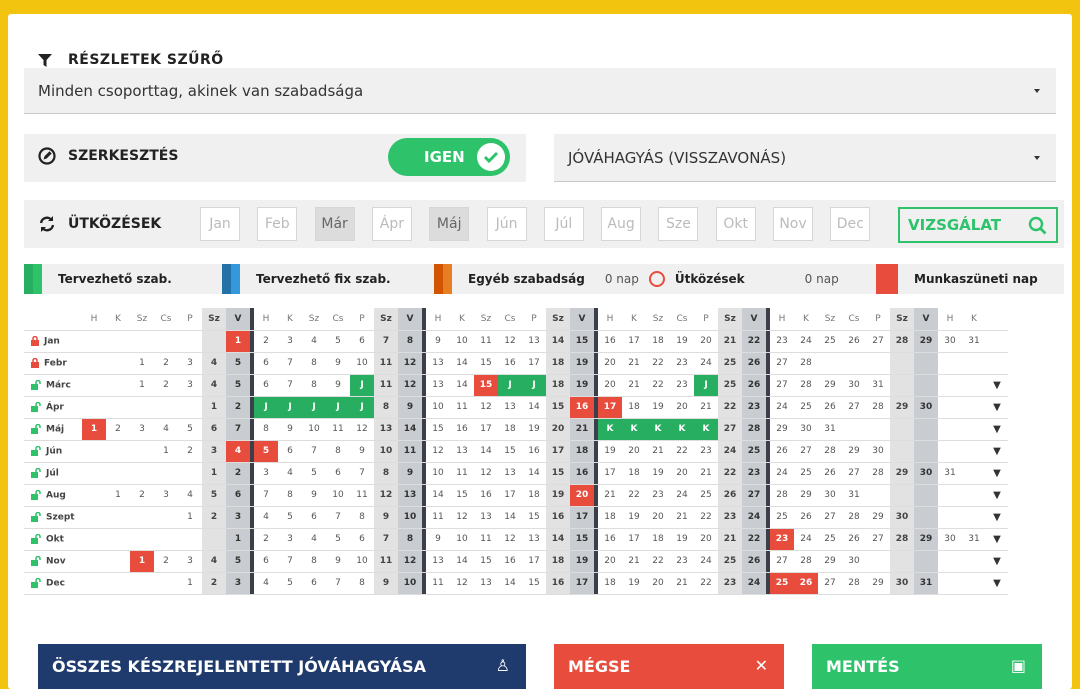 This screenshot has width=1080, height=689. Describe the element at coordinates (540, 91) in the screenshot. I see `group-filter-select: Minden csoporttag, akinek van szabadsága` at that location.